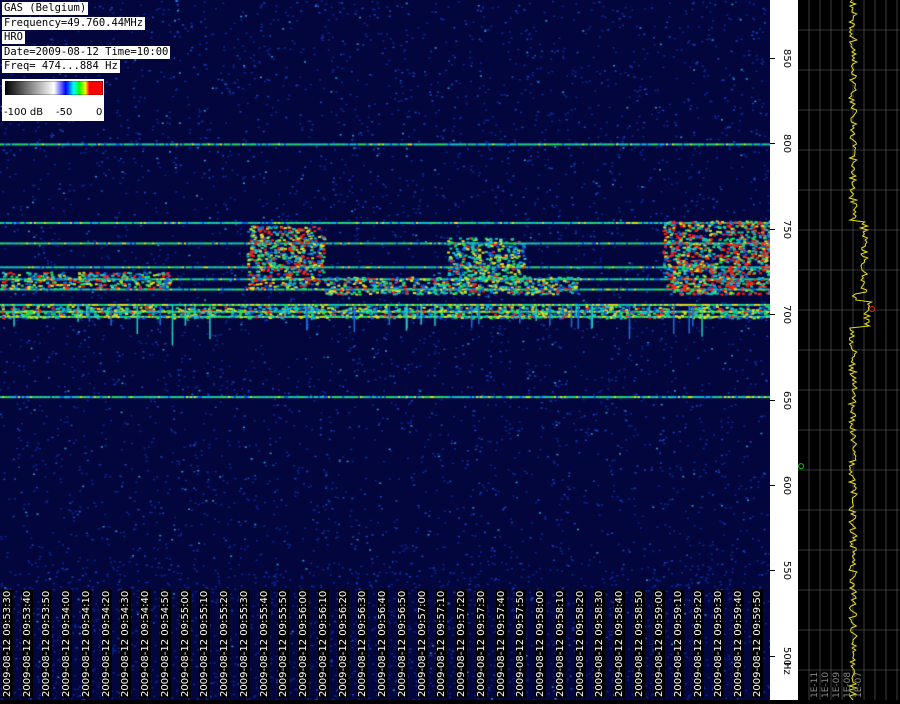 Image resolution: width=900 pixels, height=704 pixels. Describe the element at coordinates (106, 643) in the screenshot. I see `time-tick-label: 2009-08-12 09:54:20` at that location.